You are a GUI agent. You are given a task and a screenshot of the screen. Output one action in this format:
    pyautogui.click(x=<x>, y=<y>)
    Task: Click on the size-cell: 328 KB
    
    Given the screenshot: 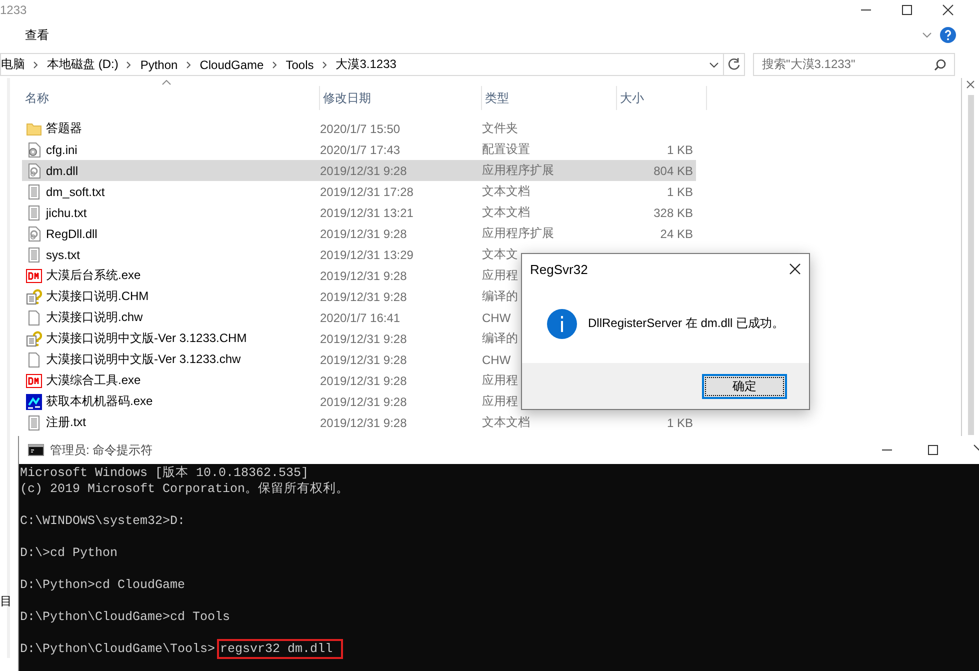 What is the action you would take?
    pyautogui.click(x=673, y=213)
    